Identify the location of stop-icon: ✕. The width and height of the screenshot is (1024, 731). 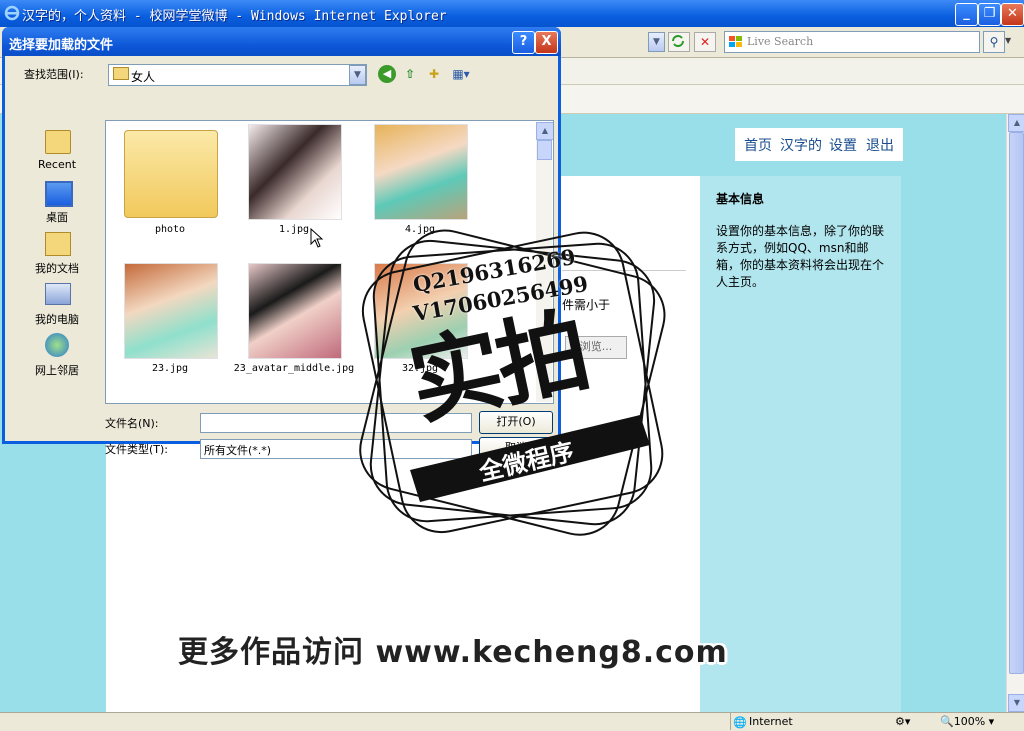
(705, 42).